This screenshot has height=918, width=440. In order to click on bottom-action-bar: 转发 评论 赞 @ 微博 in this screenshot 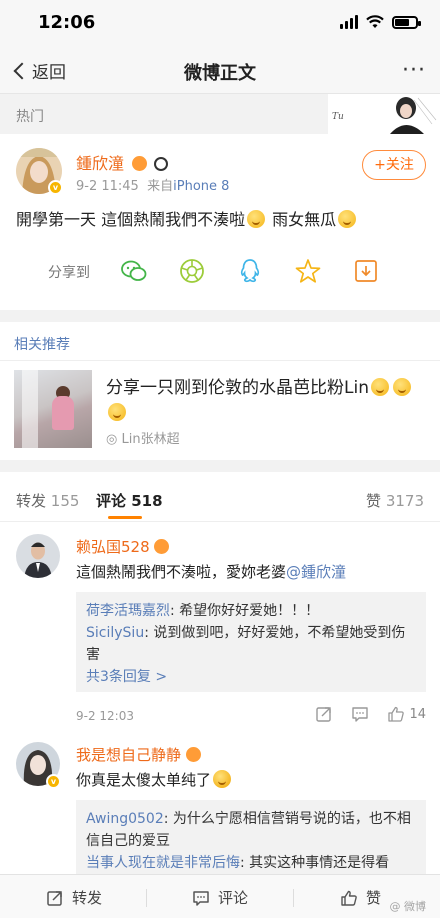, I will do `click(220, 896)`.